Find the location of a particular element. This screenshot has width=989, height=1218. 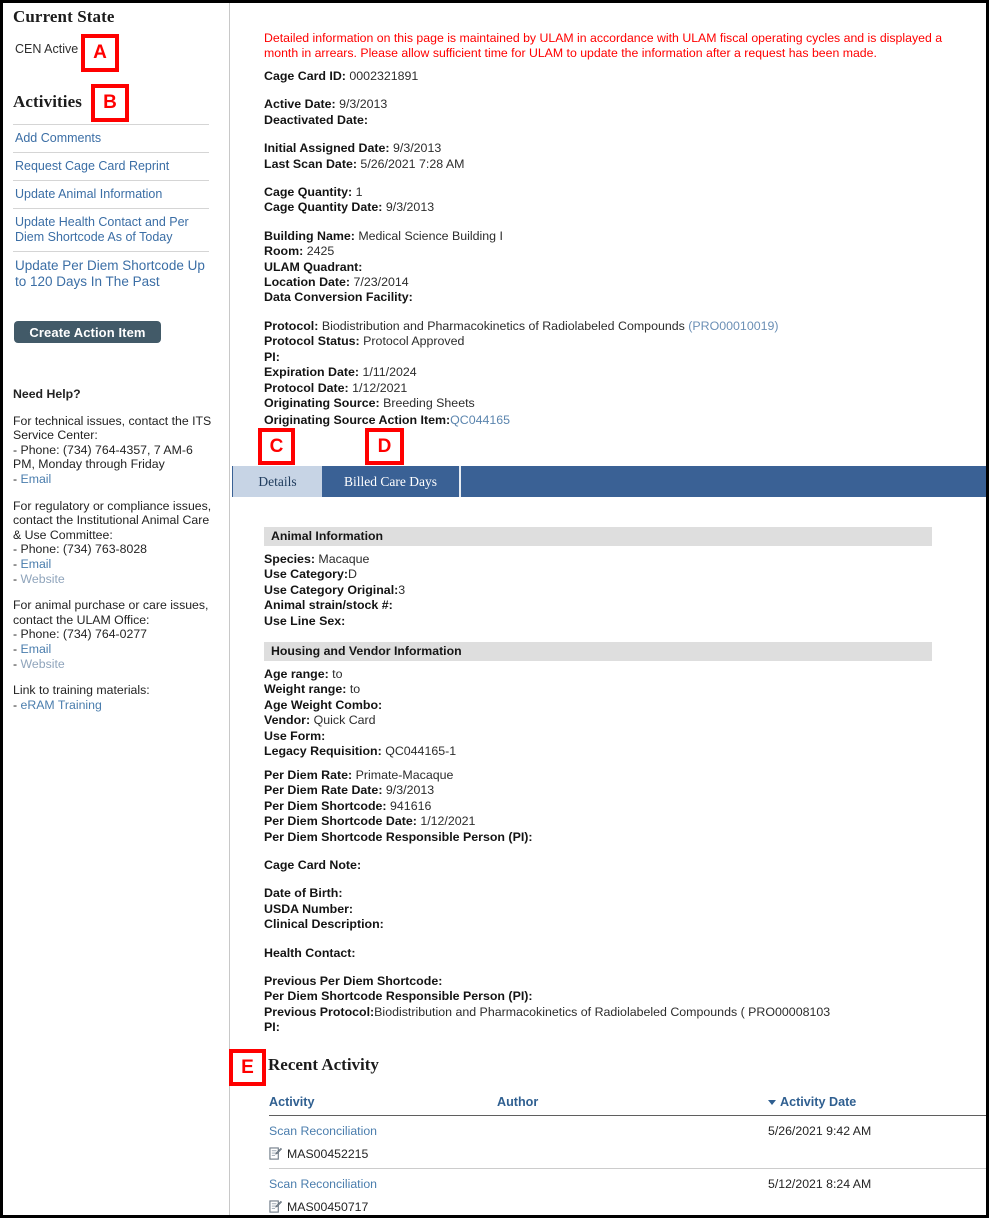

originating-source-value: Breeding Sheets is located at coordinates (429, 402).